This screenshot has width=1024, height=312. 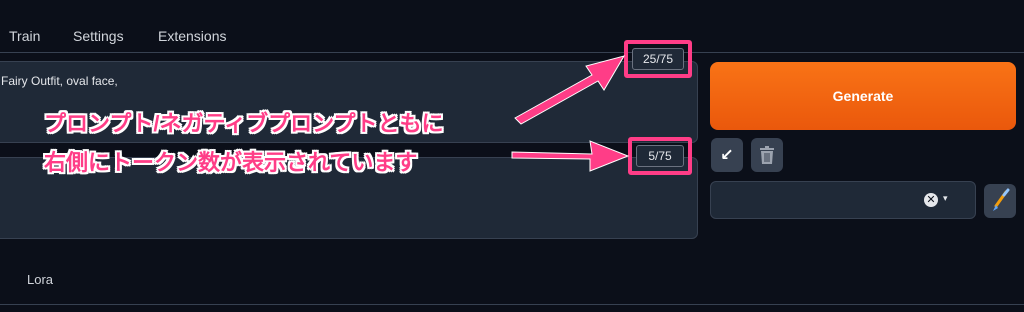 What do you see at coordinates (570, 156) in the screenshot?
I see `annotation-arrow-bottom` at bounding box center [570, 156].